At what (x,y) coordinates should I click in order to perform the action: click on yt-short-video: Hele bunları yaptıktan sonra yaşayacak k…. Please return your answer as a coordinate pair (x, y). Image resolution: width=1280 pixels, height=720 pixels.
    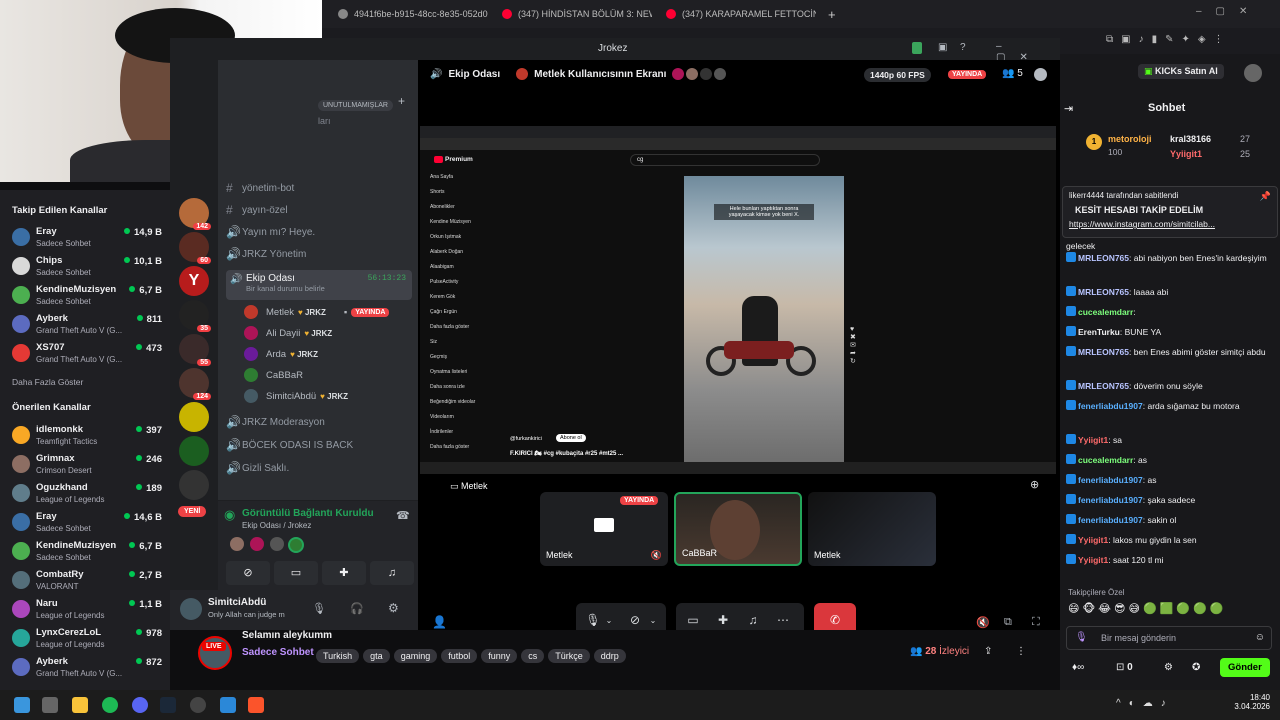
    Looking at the image, I should click on (764, 319).